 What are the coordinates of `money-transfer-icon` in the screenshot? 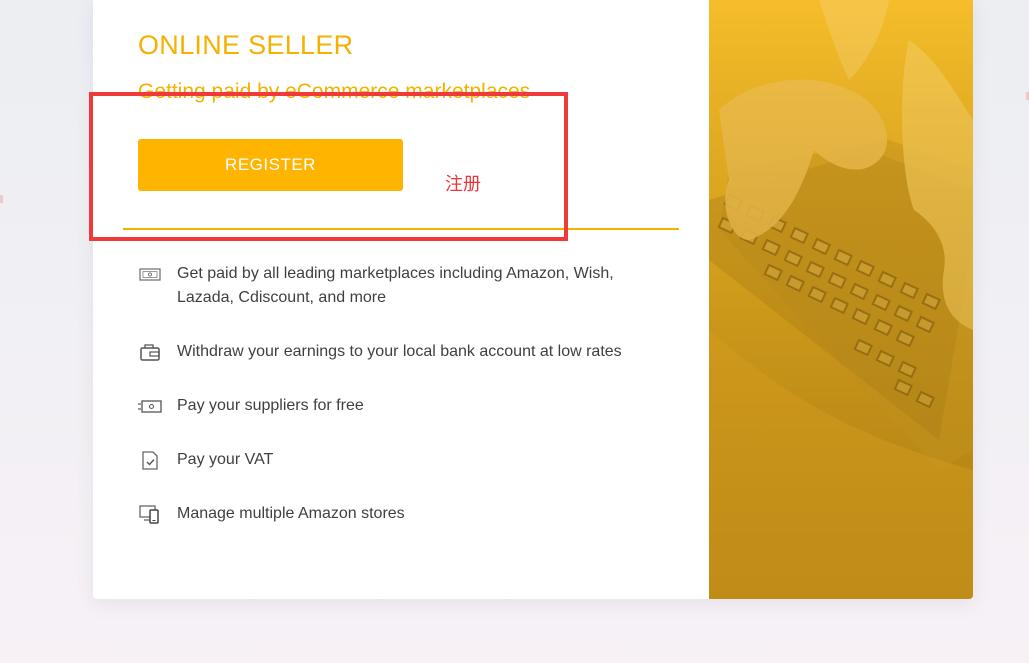 It's located at (150, 406).